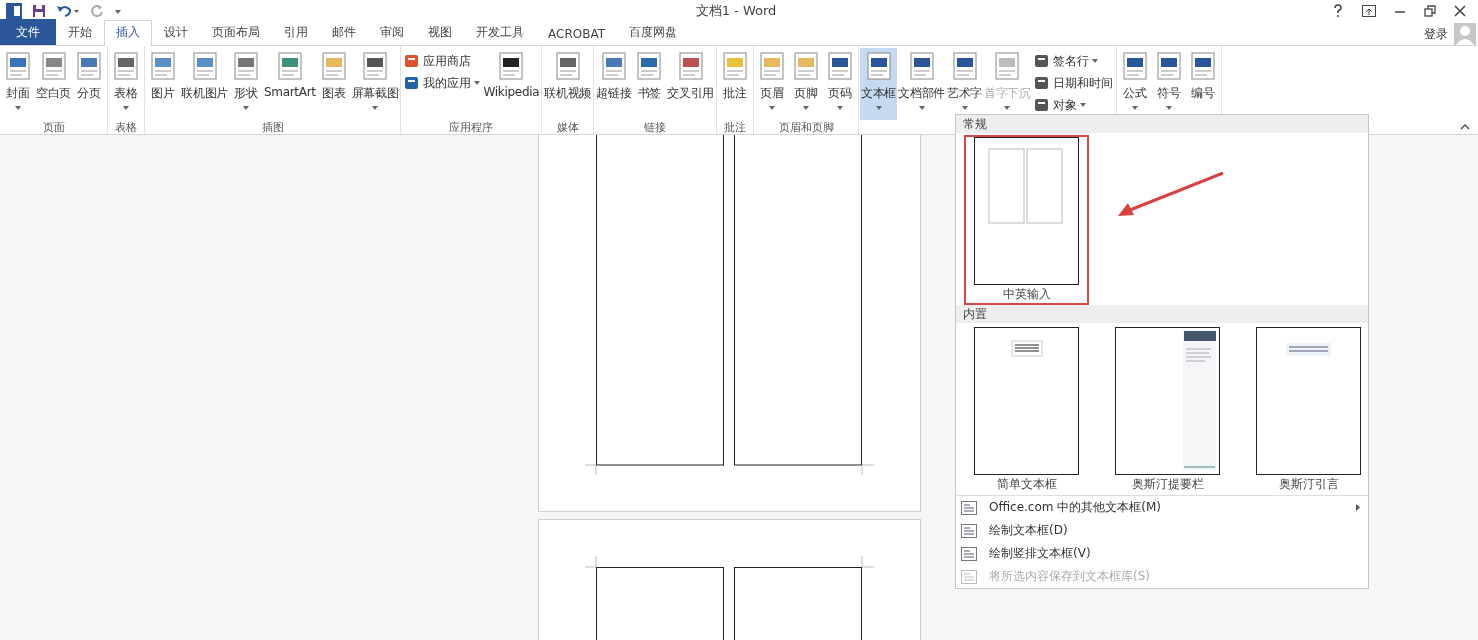 This screenshot has height=640, width=1478. What do you see at coordinates (89, 84) in the screenshot?
I see `ribbon-button: 分页` at bounding box center [89, 84].